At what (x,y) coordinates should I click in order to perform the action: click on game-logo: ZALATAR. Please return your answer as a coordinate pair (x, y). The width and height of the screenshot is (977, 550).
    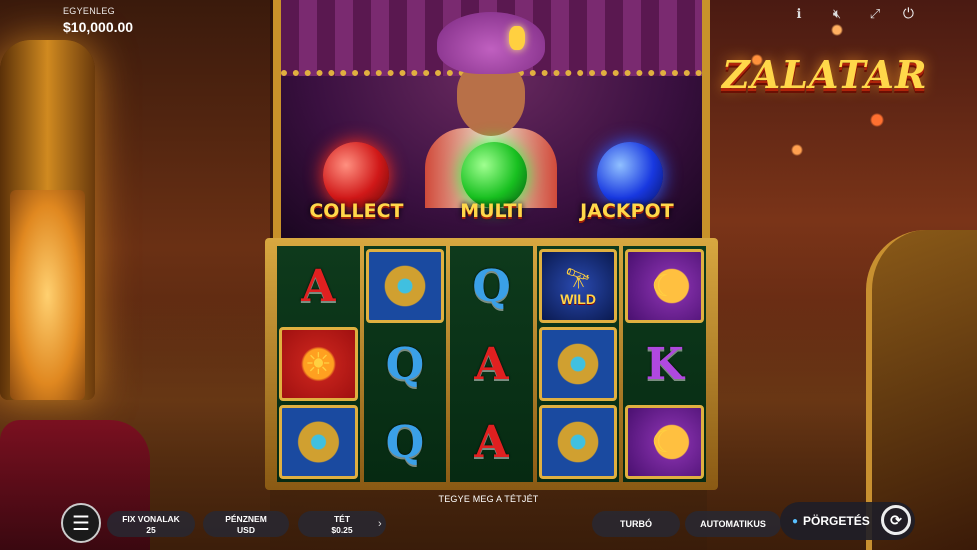
    Looking at the image, I should click on (825, 74).